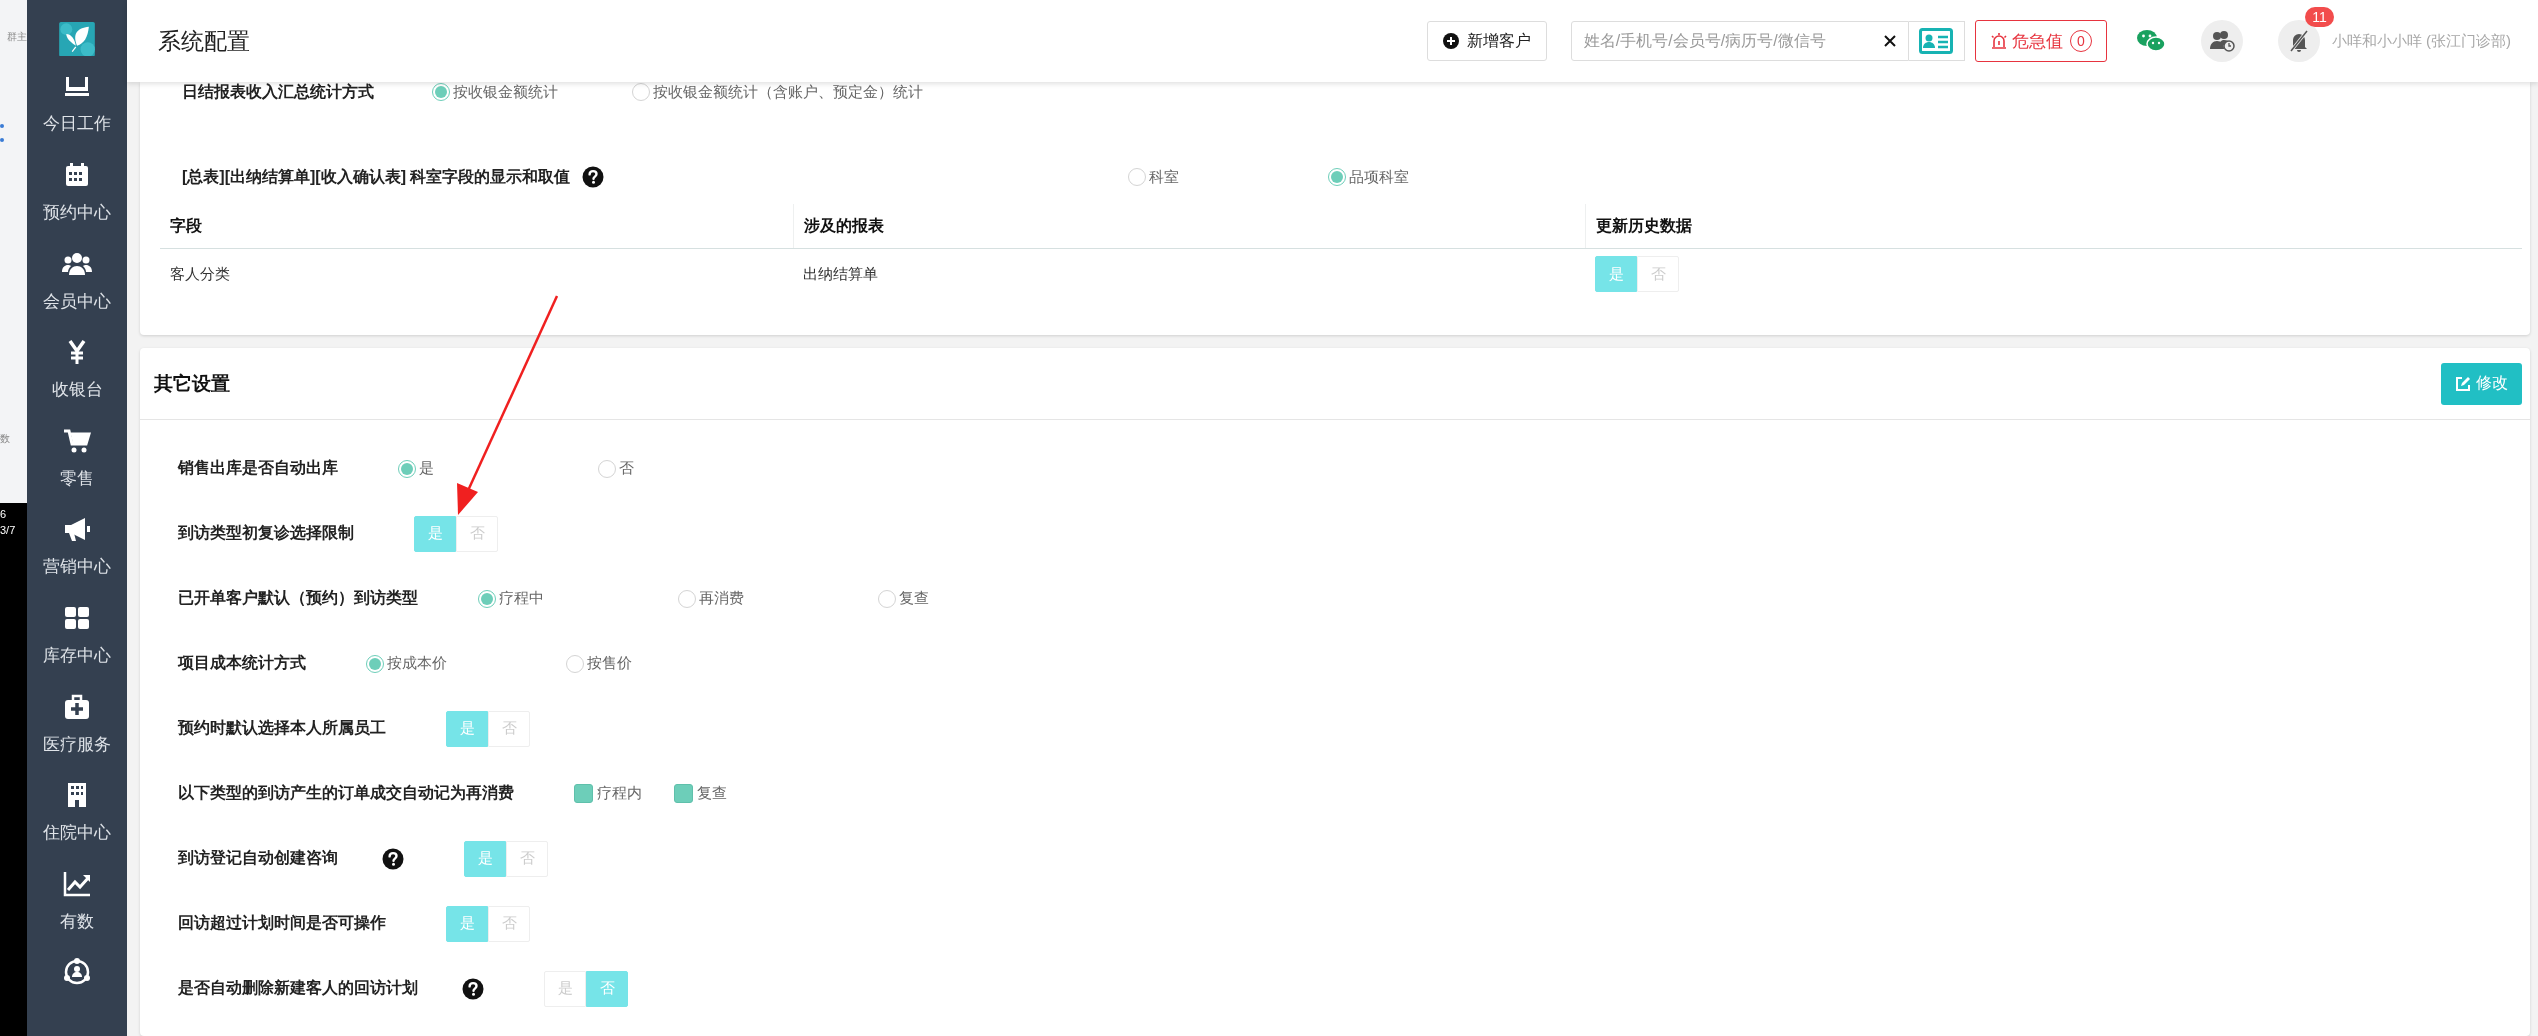  I want to click on window-fragment-text: 6, so click(3, 514).